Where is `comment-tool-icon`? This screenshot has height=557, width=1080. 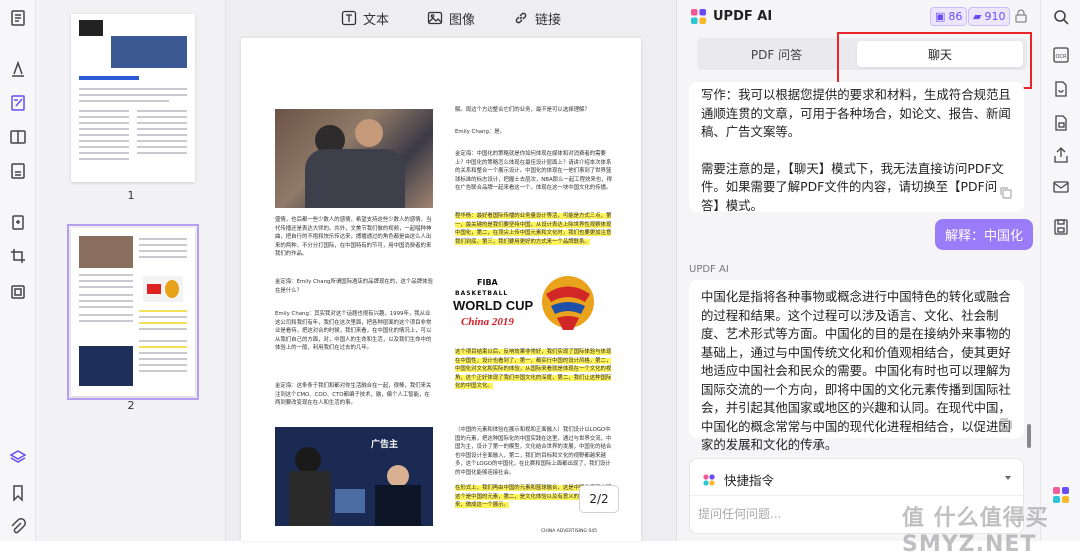
comment-tool-icon is located at coordinates (18, 69).